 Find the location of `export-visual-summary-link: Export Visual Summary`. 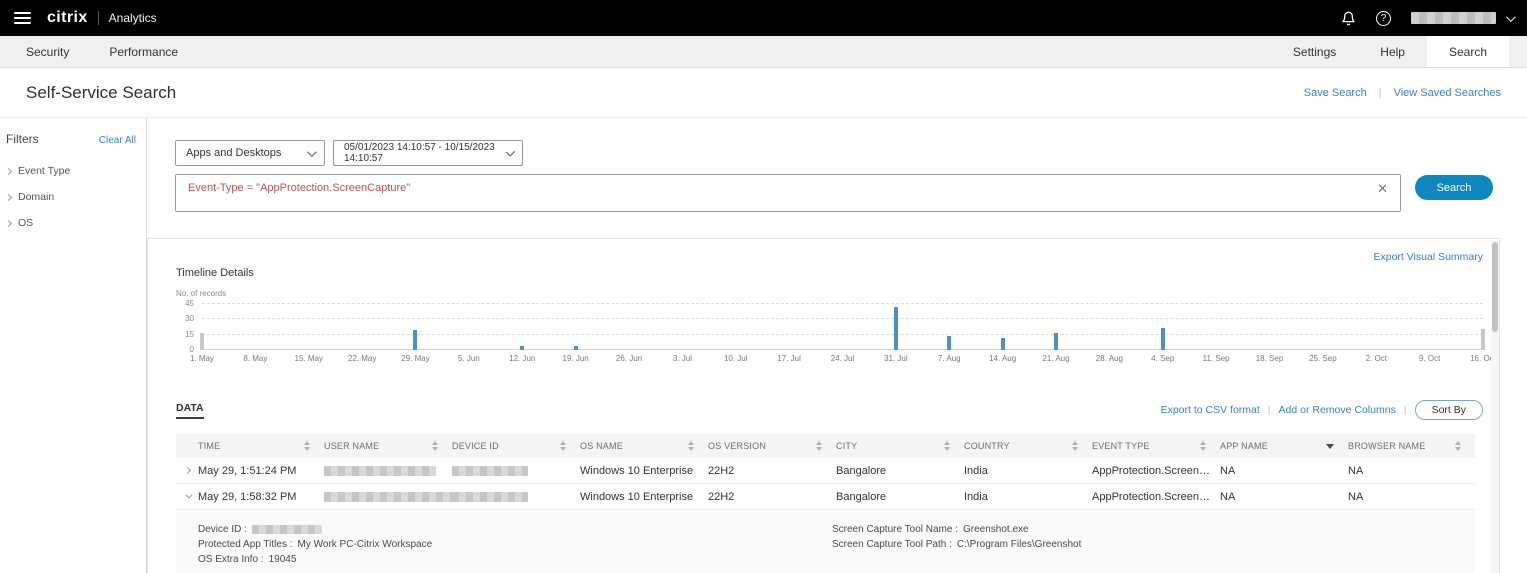

export-visual-summary-link: Export Visual Summary is located at coordinates (1428, 257).